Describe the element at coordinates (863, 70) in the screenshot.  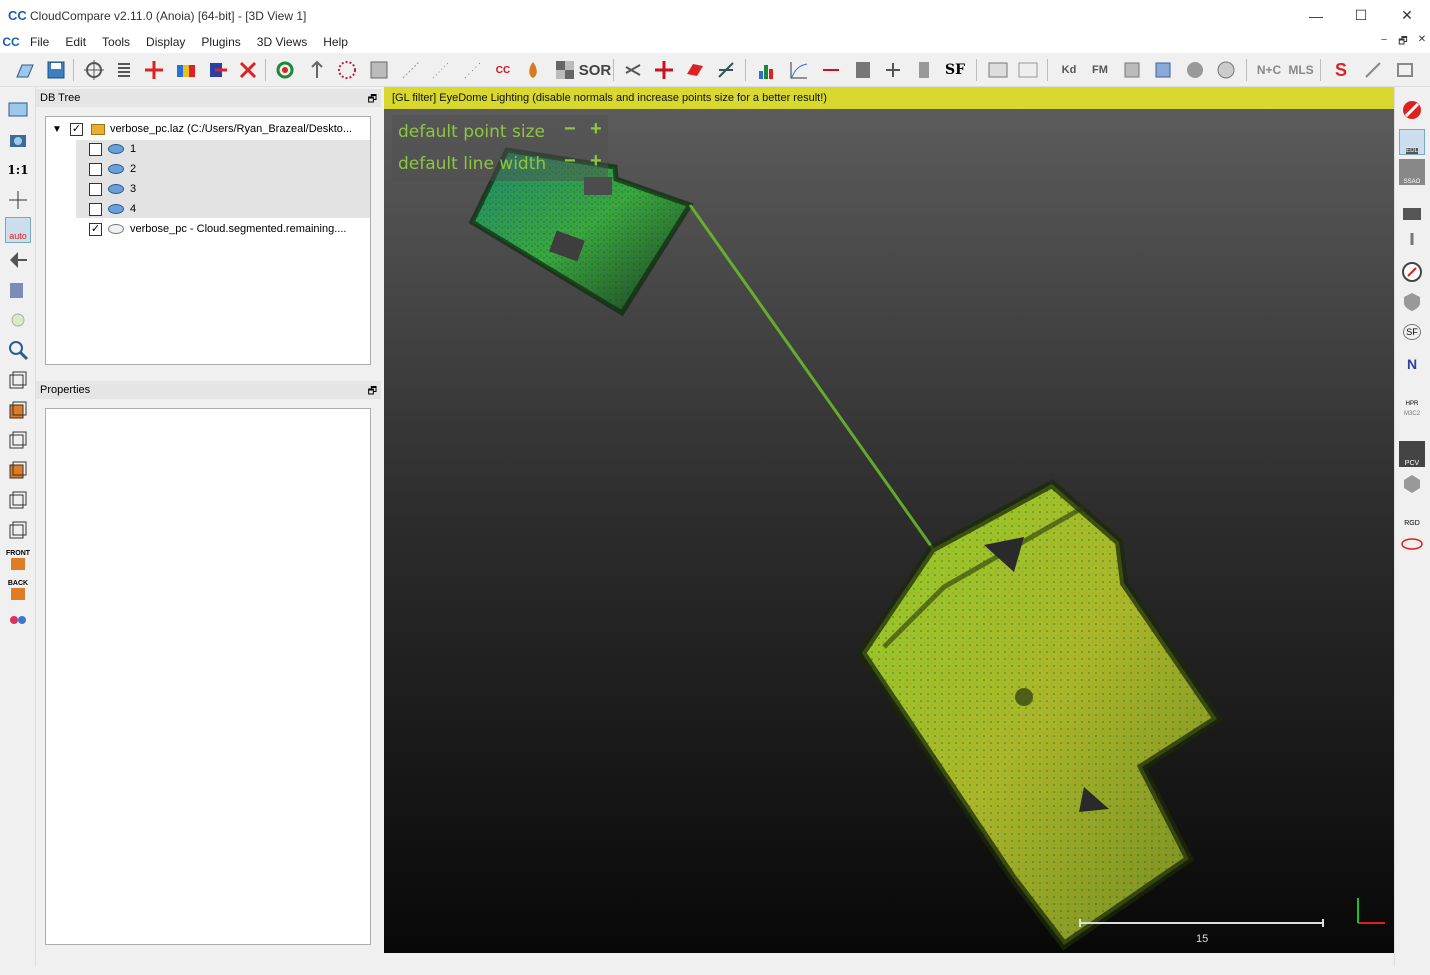
I see `calculator-icon` at that location.